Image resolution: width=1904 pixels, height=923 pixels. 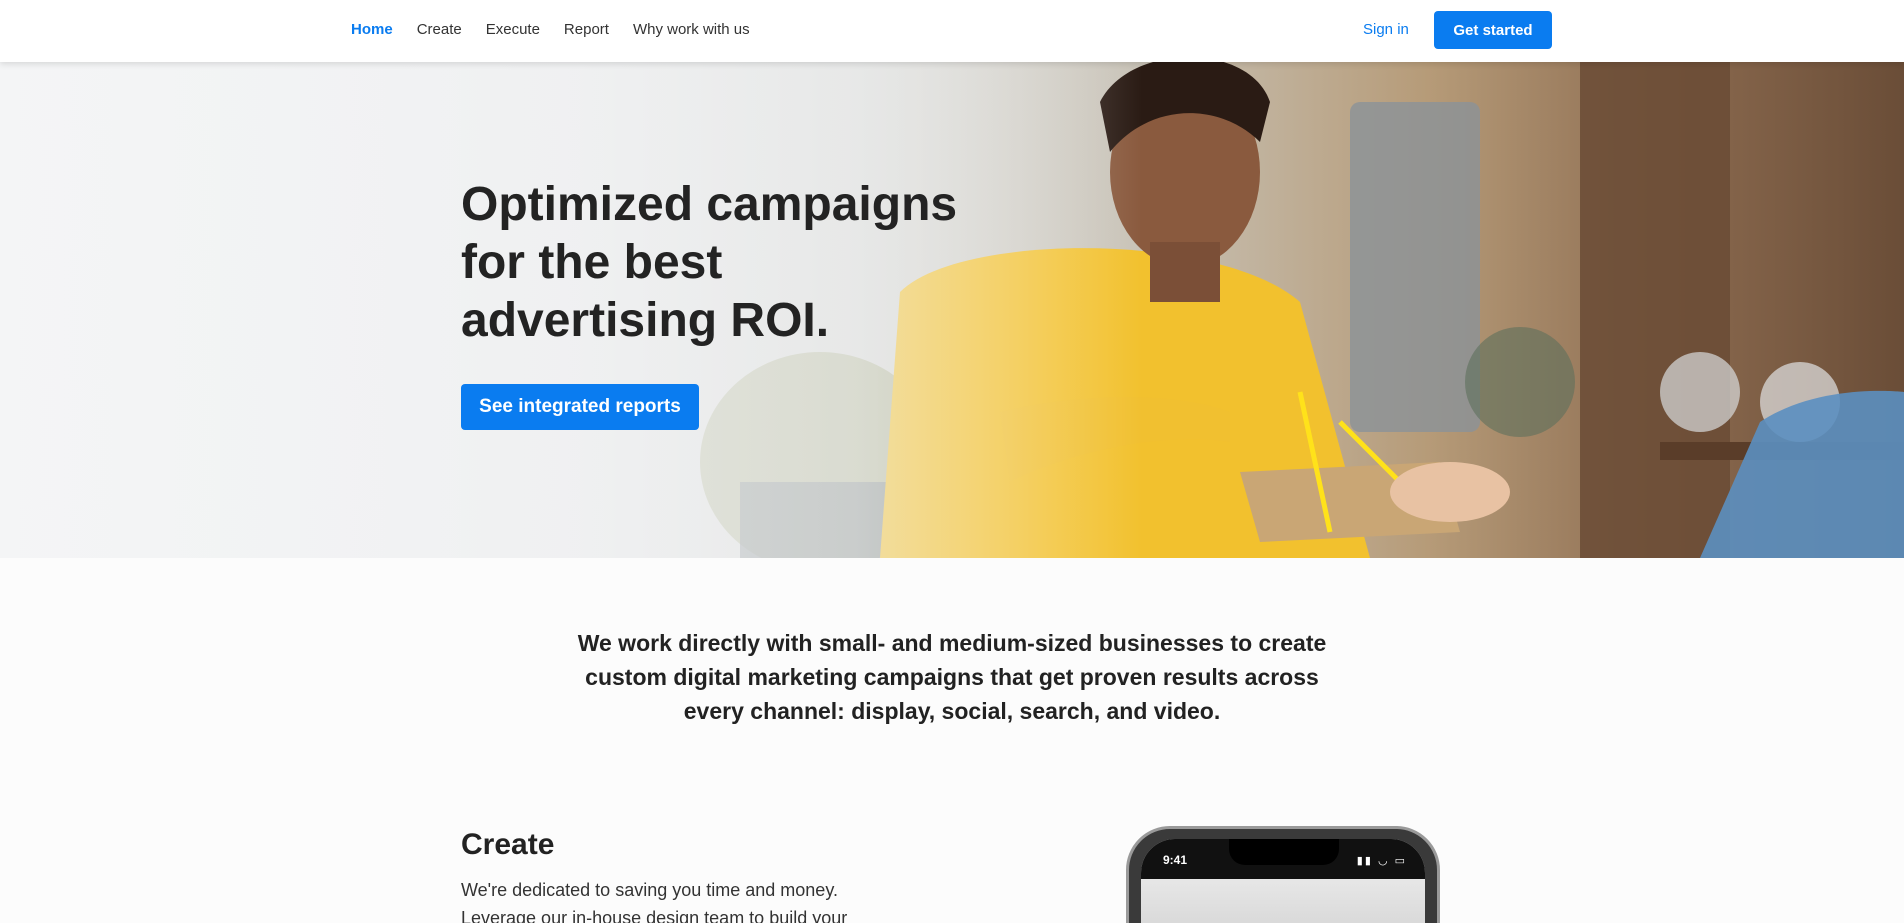 What do you see at coordinates (1283, 901) in the screenshot?
I see `phone-screen-image` at bounding box center [1283, 901].